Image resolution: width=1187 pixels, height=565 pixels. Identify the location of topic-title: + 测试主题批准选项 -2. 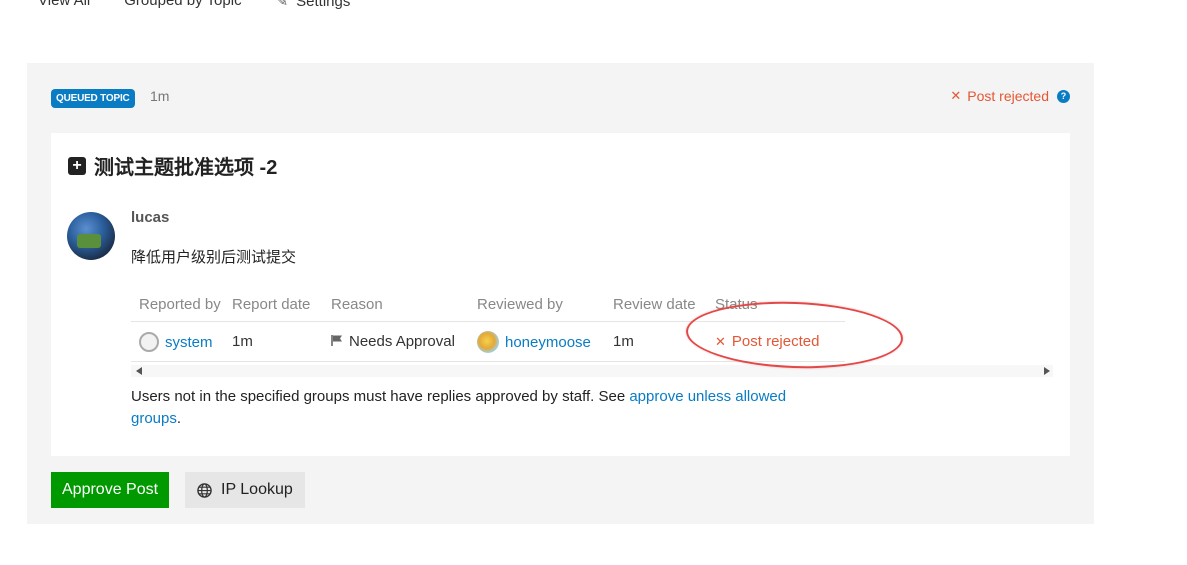
(172, 165).